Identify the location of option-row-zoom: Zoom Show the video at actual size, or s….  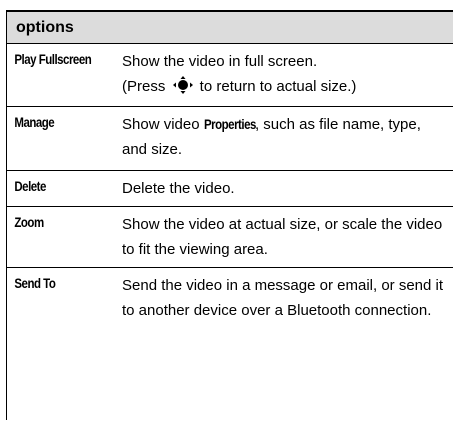
(230, 237).